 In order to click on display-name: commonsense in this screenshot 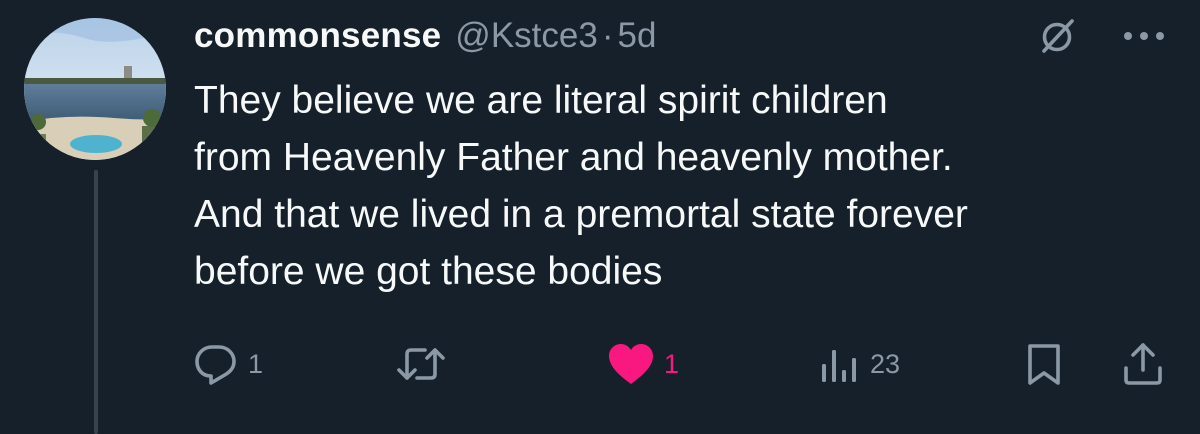, I will do `click(317, 36)`.